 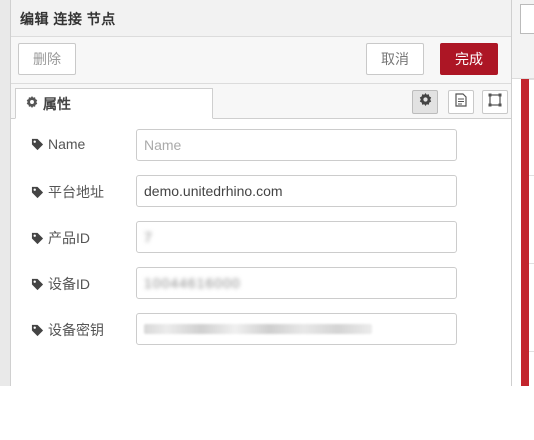 I want to click on frame-icon, so click(x=495, y=102).